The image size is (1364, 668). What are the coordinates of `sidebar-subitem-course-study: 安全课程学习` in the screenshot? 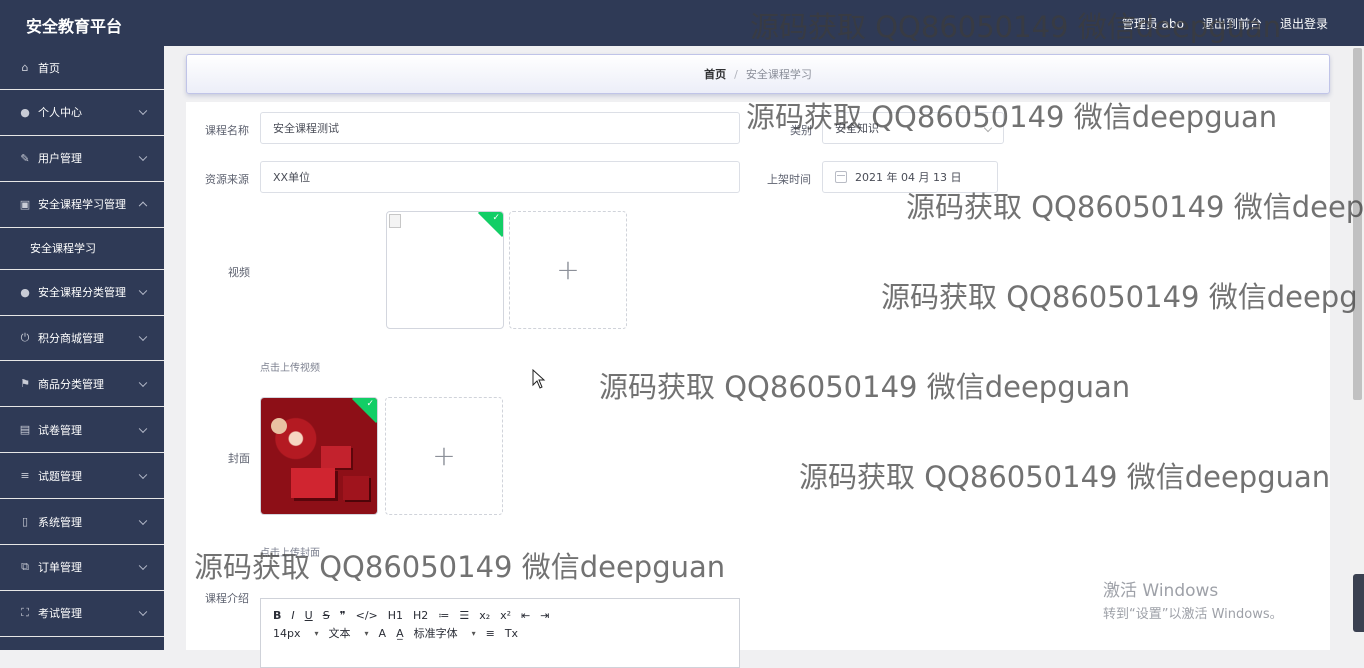 It's located at (82, 249).